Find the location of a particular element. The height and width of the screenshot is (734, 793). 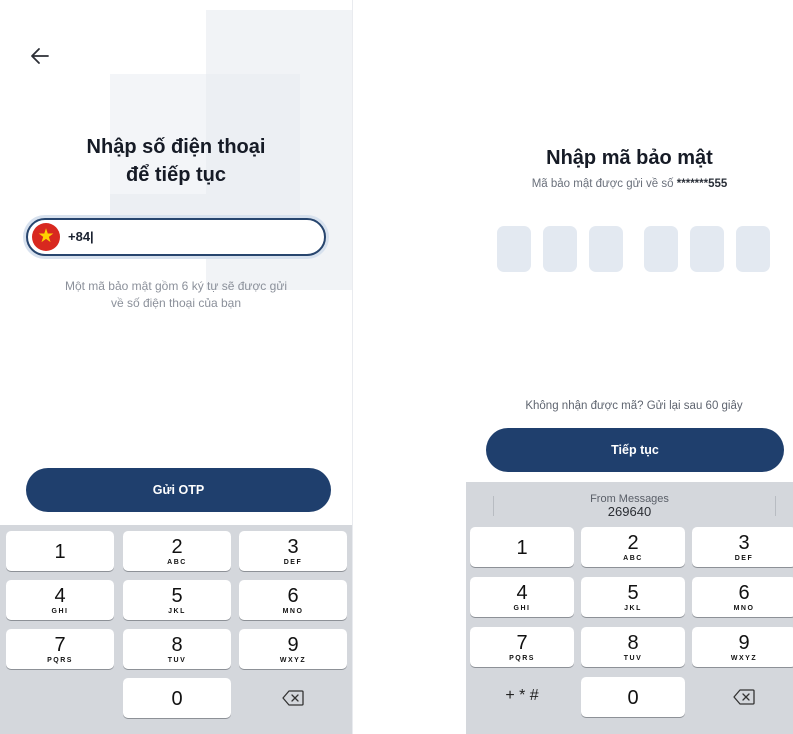

special-symbols-label: + * # is located at coordinates (522, 695).